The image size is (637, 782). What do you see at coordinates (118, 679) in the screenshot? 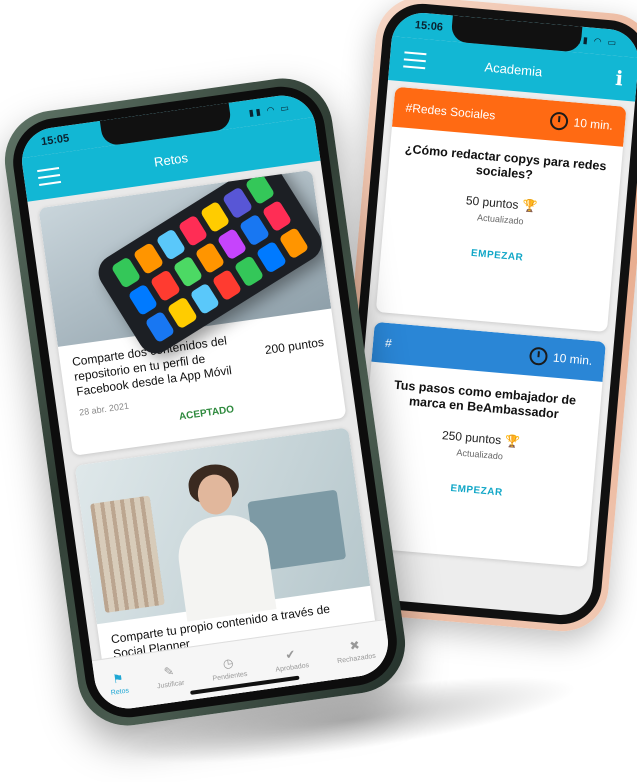
I see `flag-icon: ⚑` at bounding box center [118, 679].